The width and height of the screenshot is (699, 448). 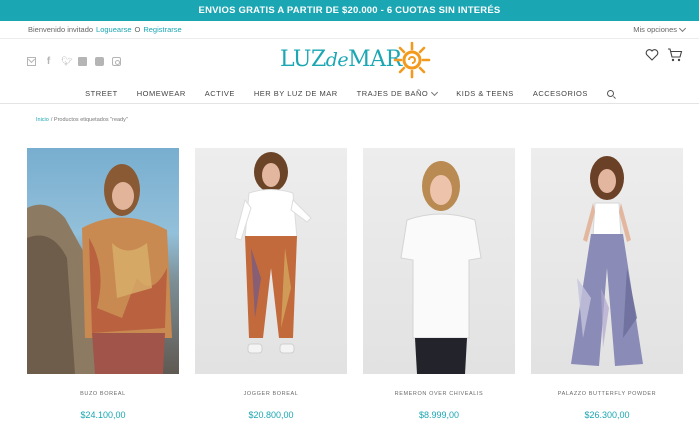 I want to click on breadcrumb-home-link: Inicio, so click(x=42, y=120).